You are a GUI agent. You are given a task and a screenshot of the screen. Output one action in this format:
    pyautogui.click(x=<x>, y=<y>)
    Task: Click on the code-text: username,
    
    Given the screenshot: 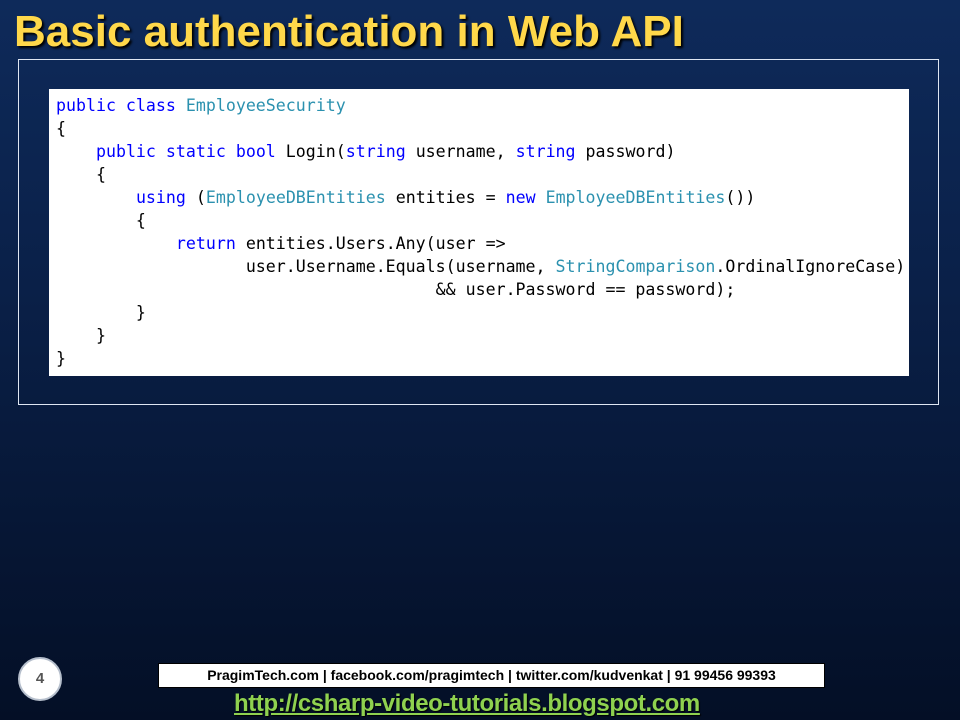 What is the action you would take?
    pyautogui.click(x=465, y=151)
    